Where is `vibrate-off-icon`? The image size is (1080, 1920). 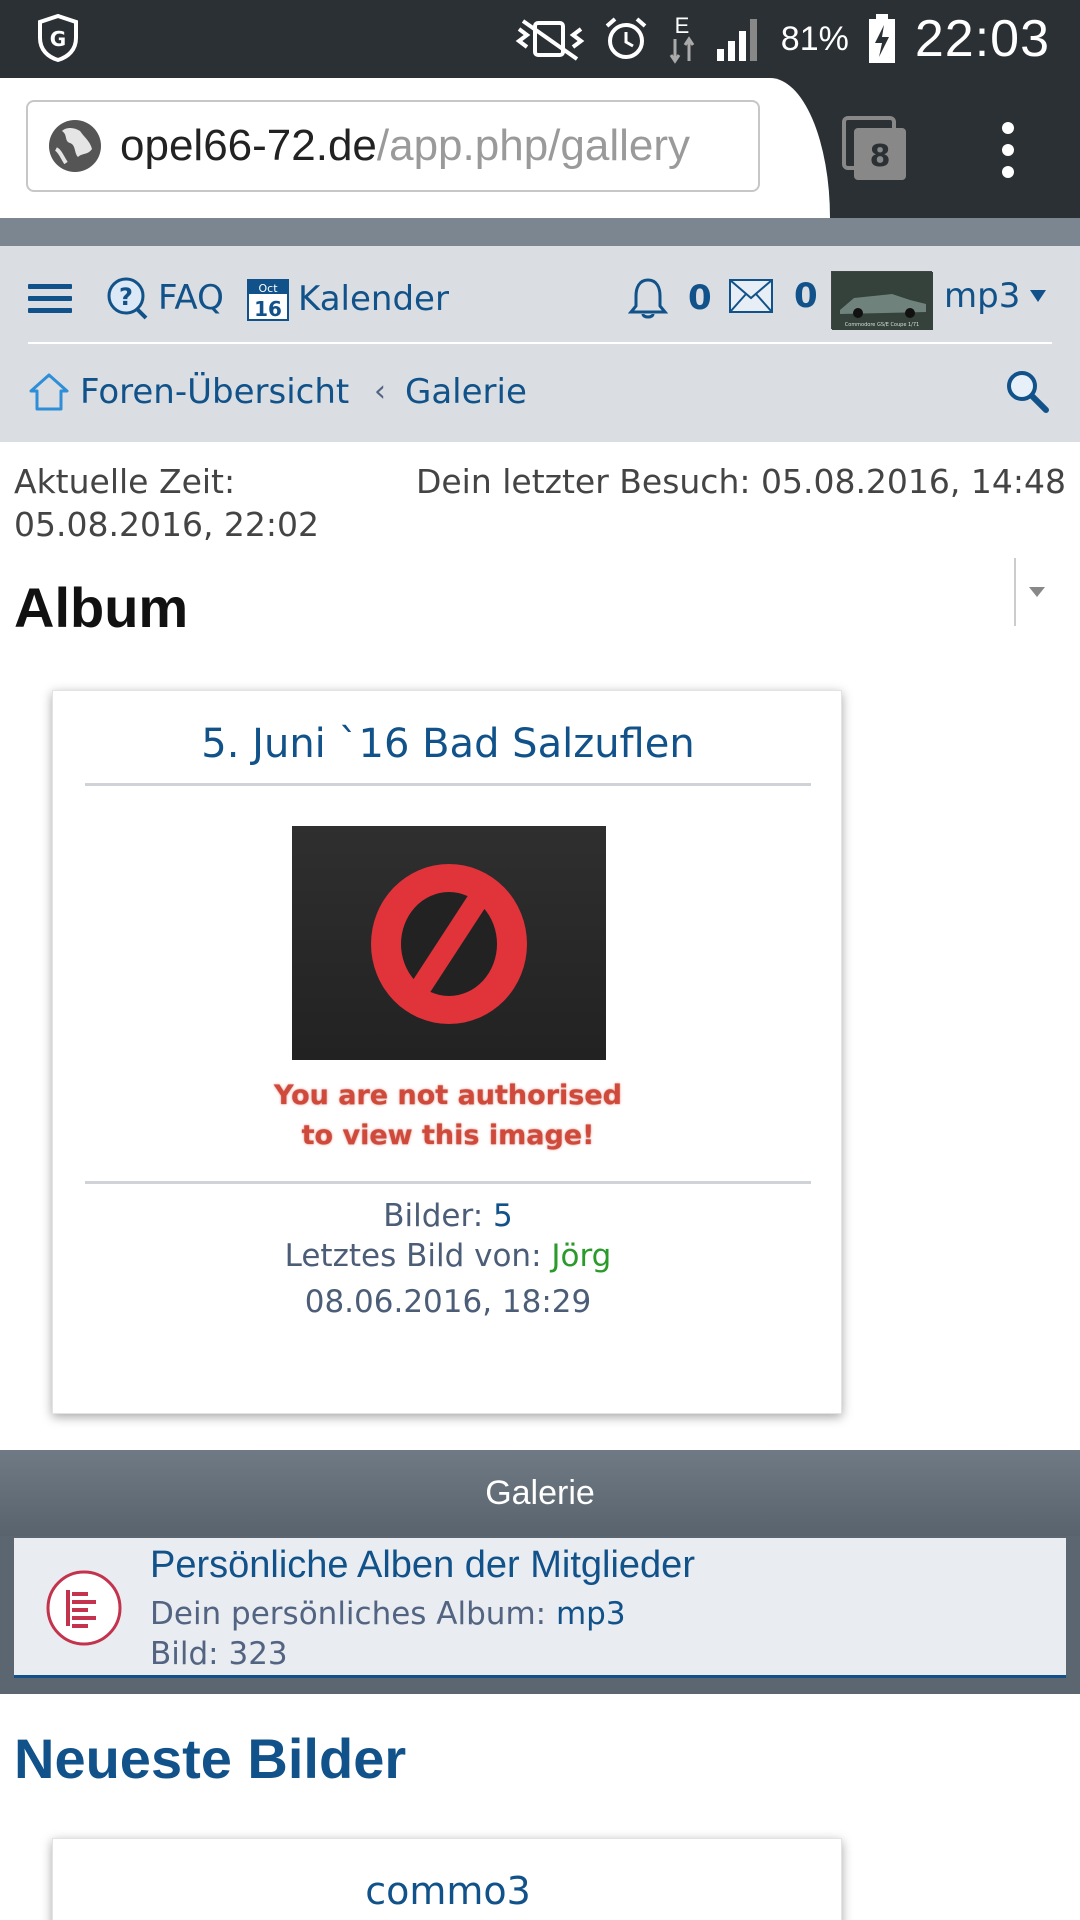
vibrate-off-icon is located at coordinates (550, 40).